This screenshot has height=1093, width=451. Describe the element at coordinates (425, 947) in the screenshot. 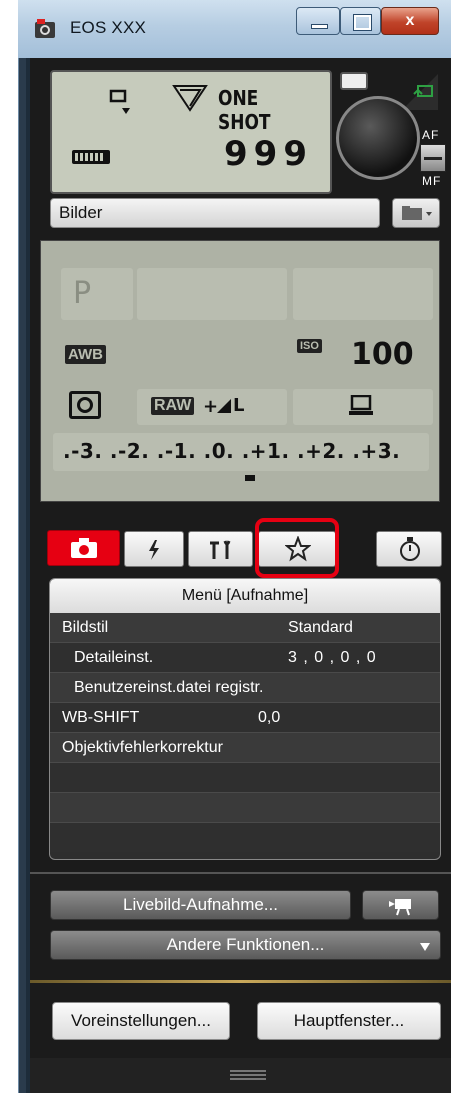

I see `dropdown-arrow-icon` at that location.